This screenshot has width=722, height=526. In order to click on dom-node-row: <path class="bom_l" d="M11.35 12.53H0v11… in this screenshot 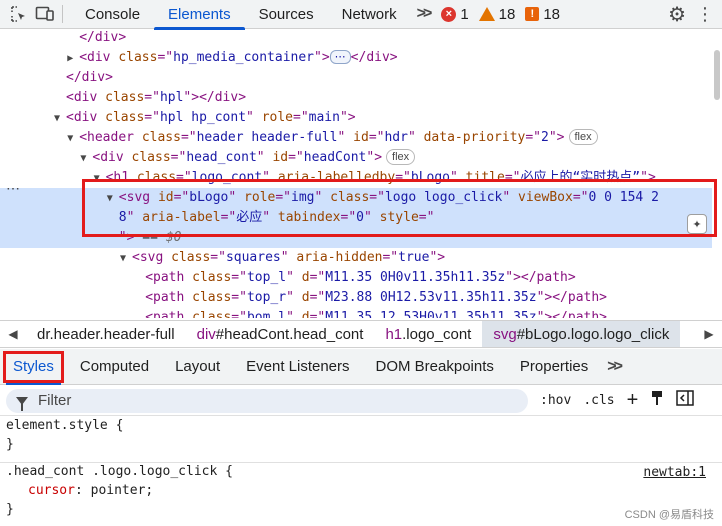, I will do `click(356, 313)`.